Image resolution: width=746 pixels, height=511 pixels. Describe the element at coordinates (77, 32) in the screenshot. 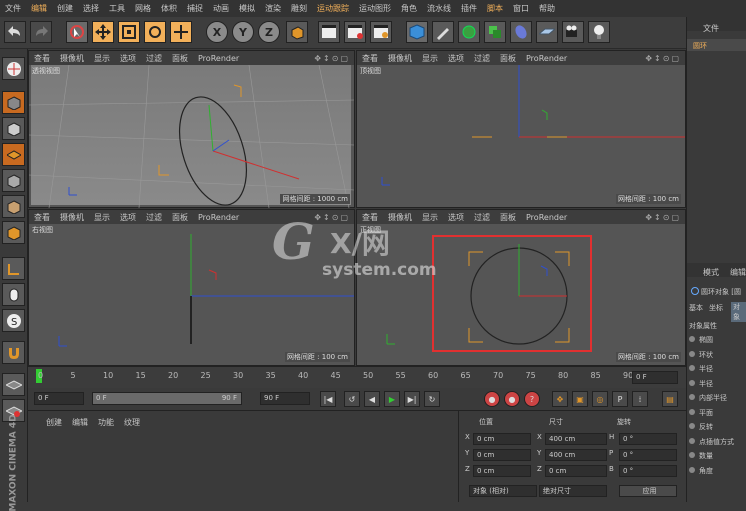

I see `select-tool-icon` at that location.